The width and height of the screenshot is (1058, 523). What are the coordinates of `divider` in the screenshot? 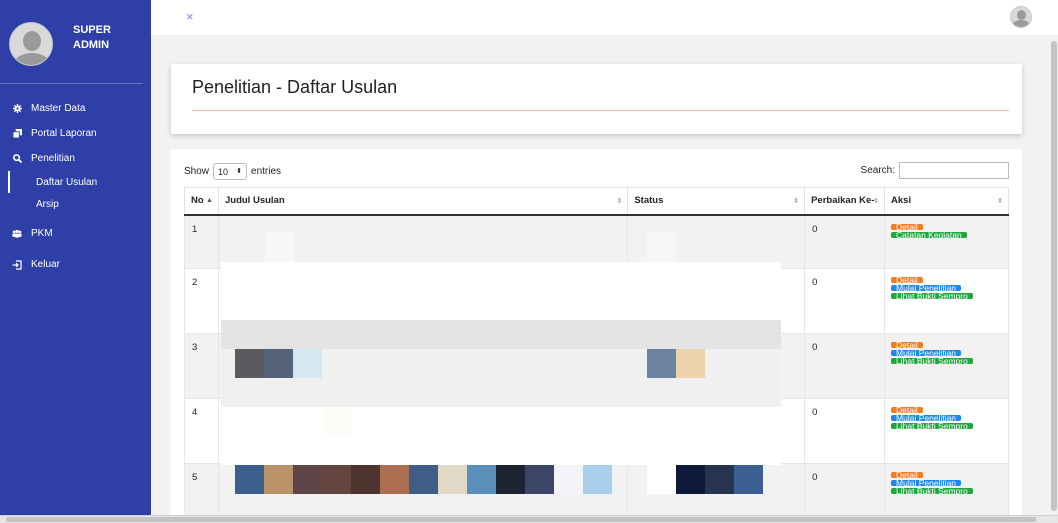 It's located at (600, 110).